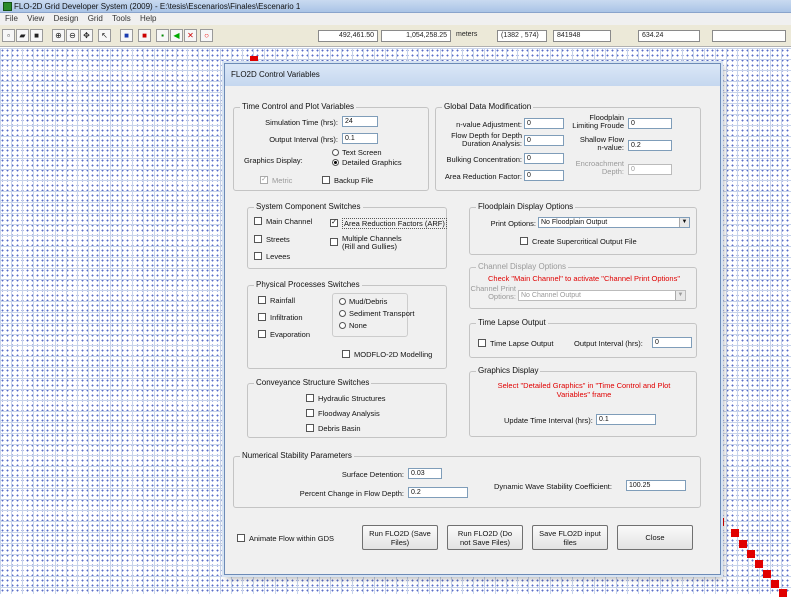  What do you see at coordinates (482, 343) in the screenshot?
I see `time-lapse-checkbox` at bounding box center [482, 343].